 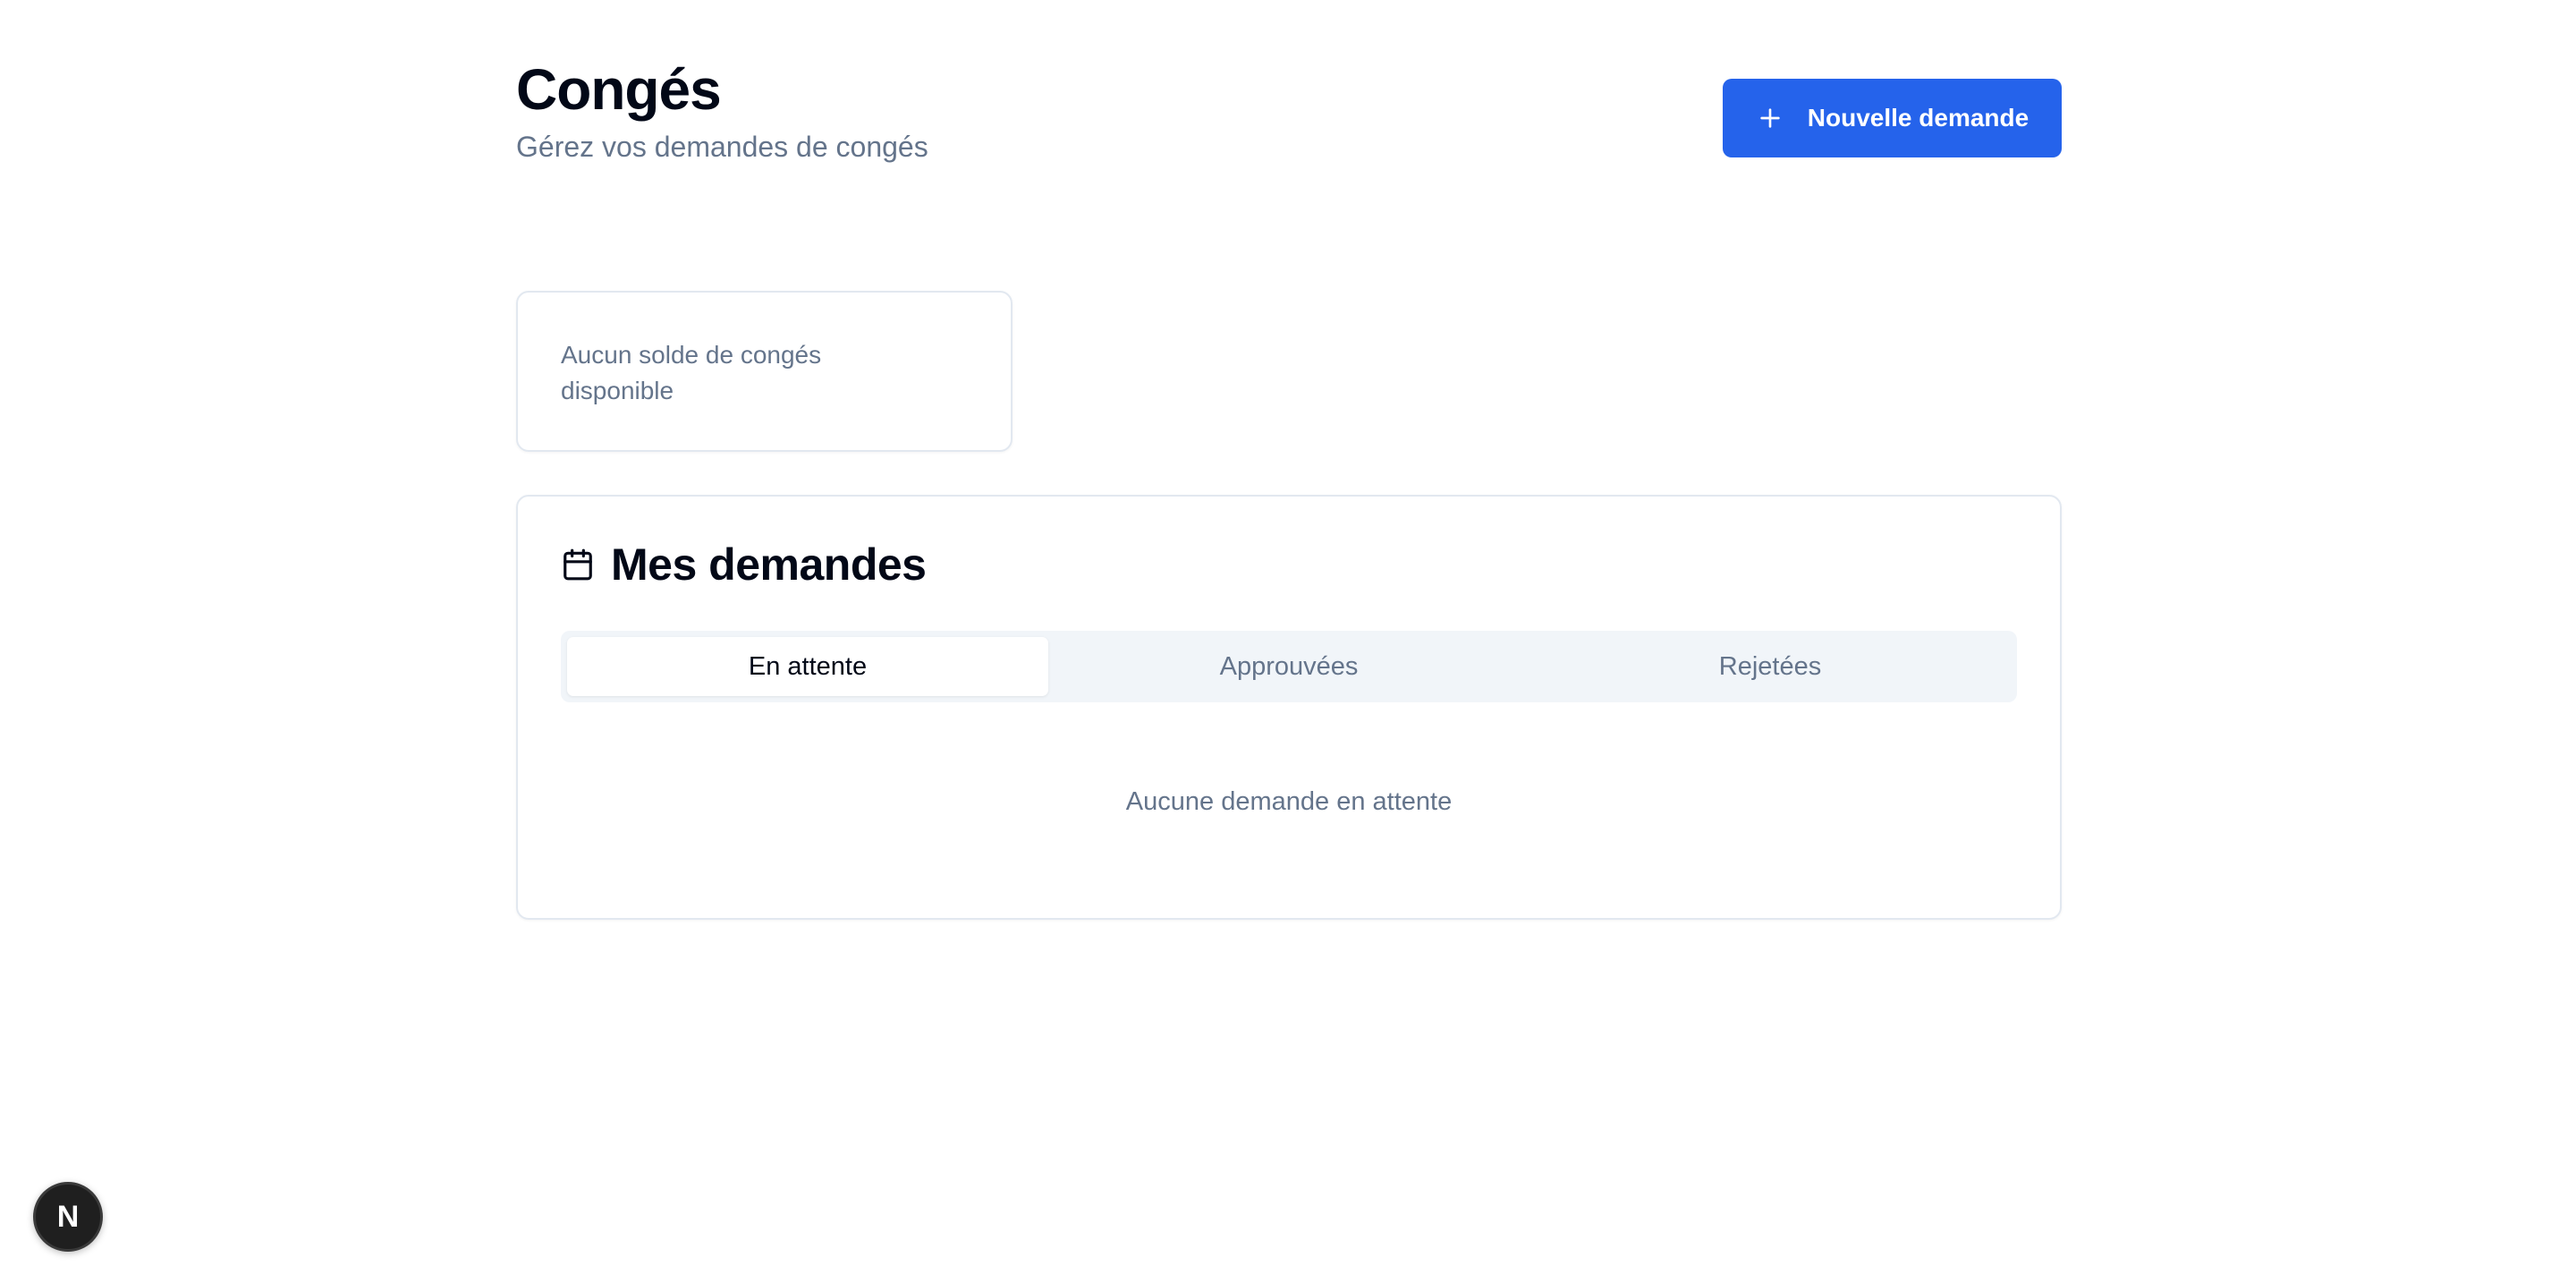 What do you see at coordinates (691, 372) in the screenshot?
I see `balance-empty-text: Aucun solde de congés disponible` at bounding box center [691, 372].